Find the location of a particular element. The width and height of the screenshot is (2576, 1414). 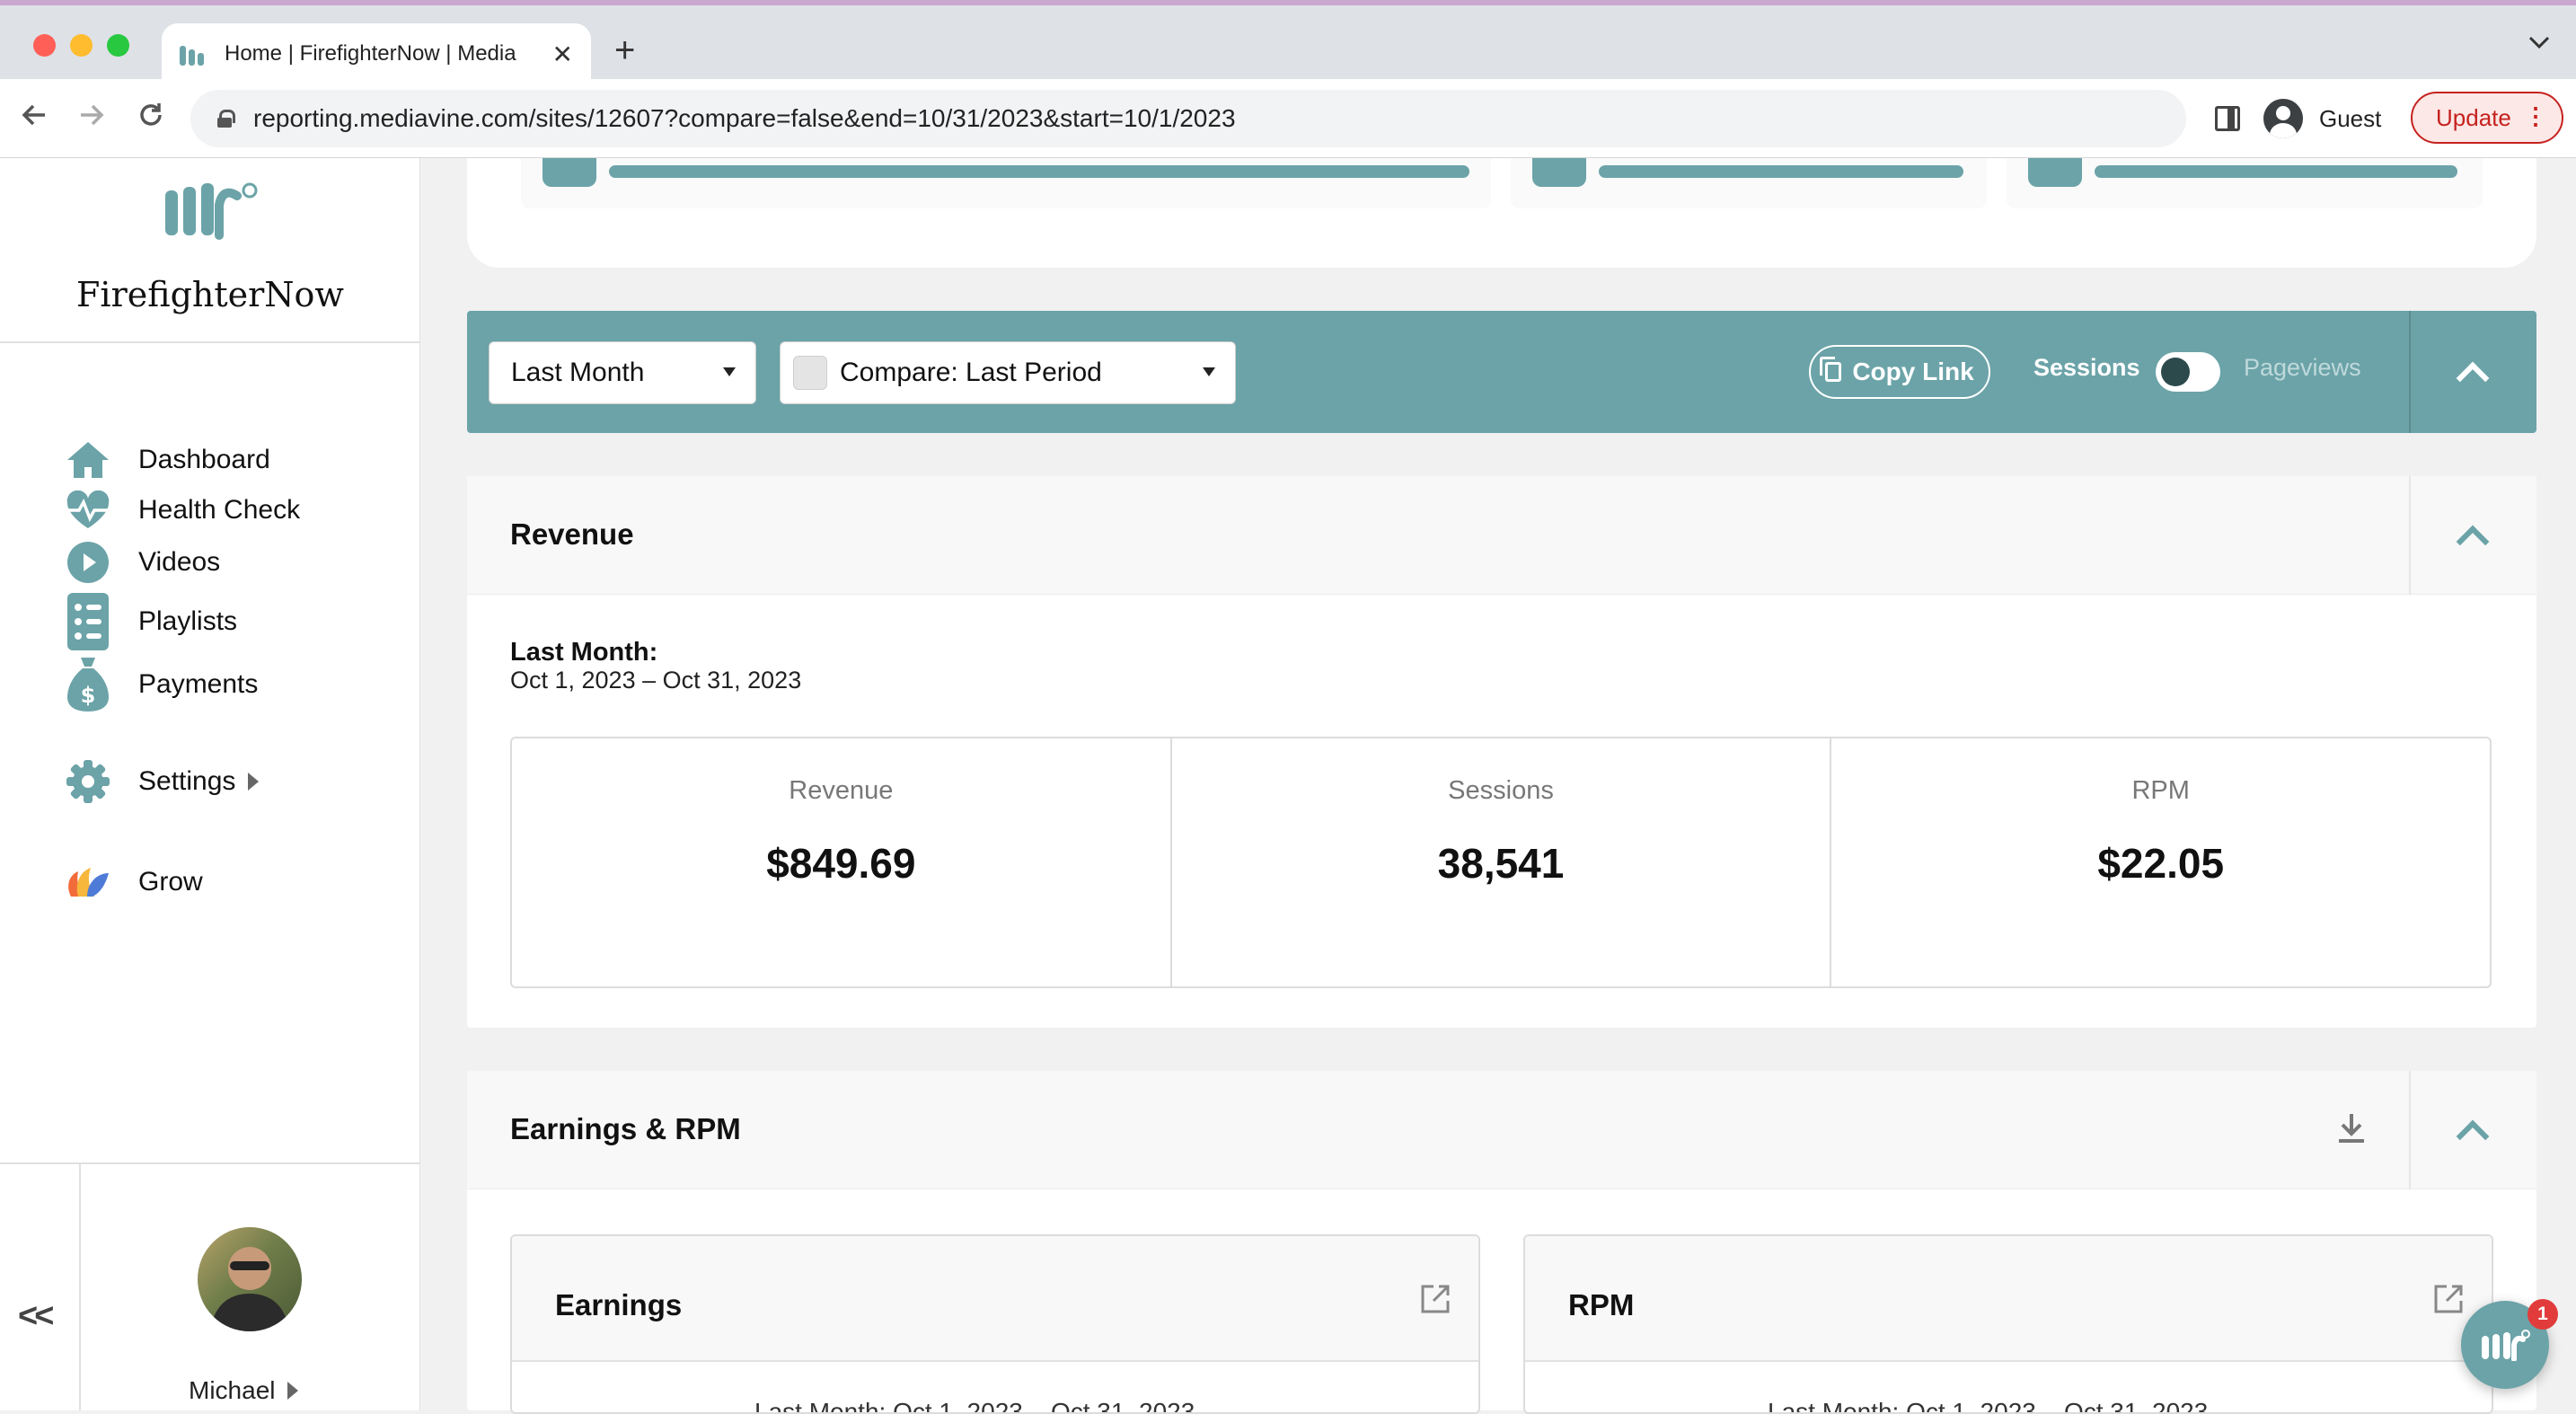

new-tab-button: + is located at coordinates (624, 50).